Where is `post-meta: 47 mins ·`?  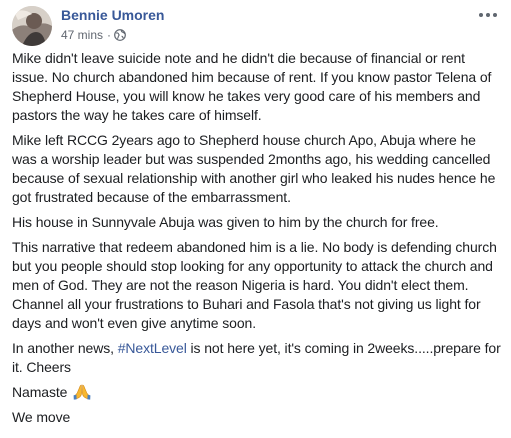
post-meta: 47 mins · is located at coordinates (93, 35).